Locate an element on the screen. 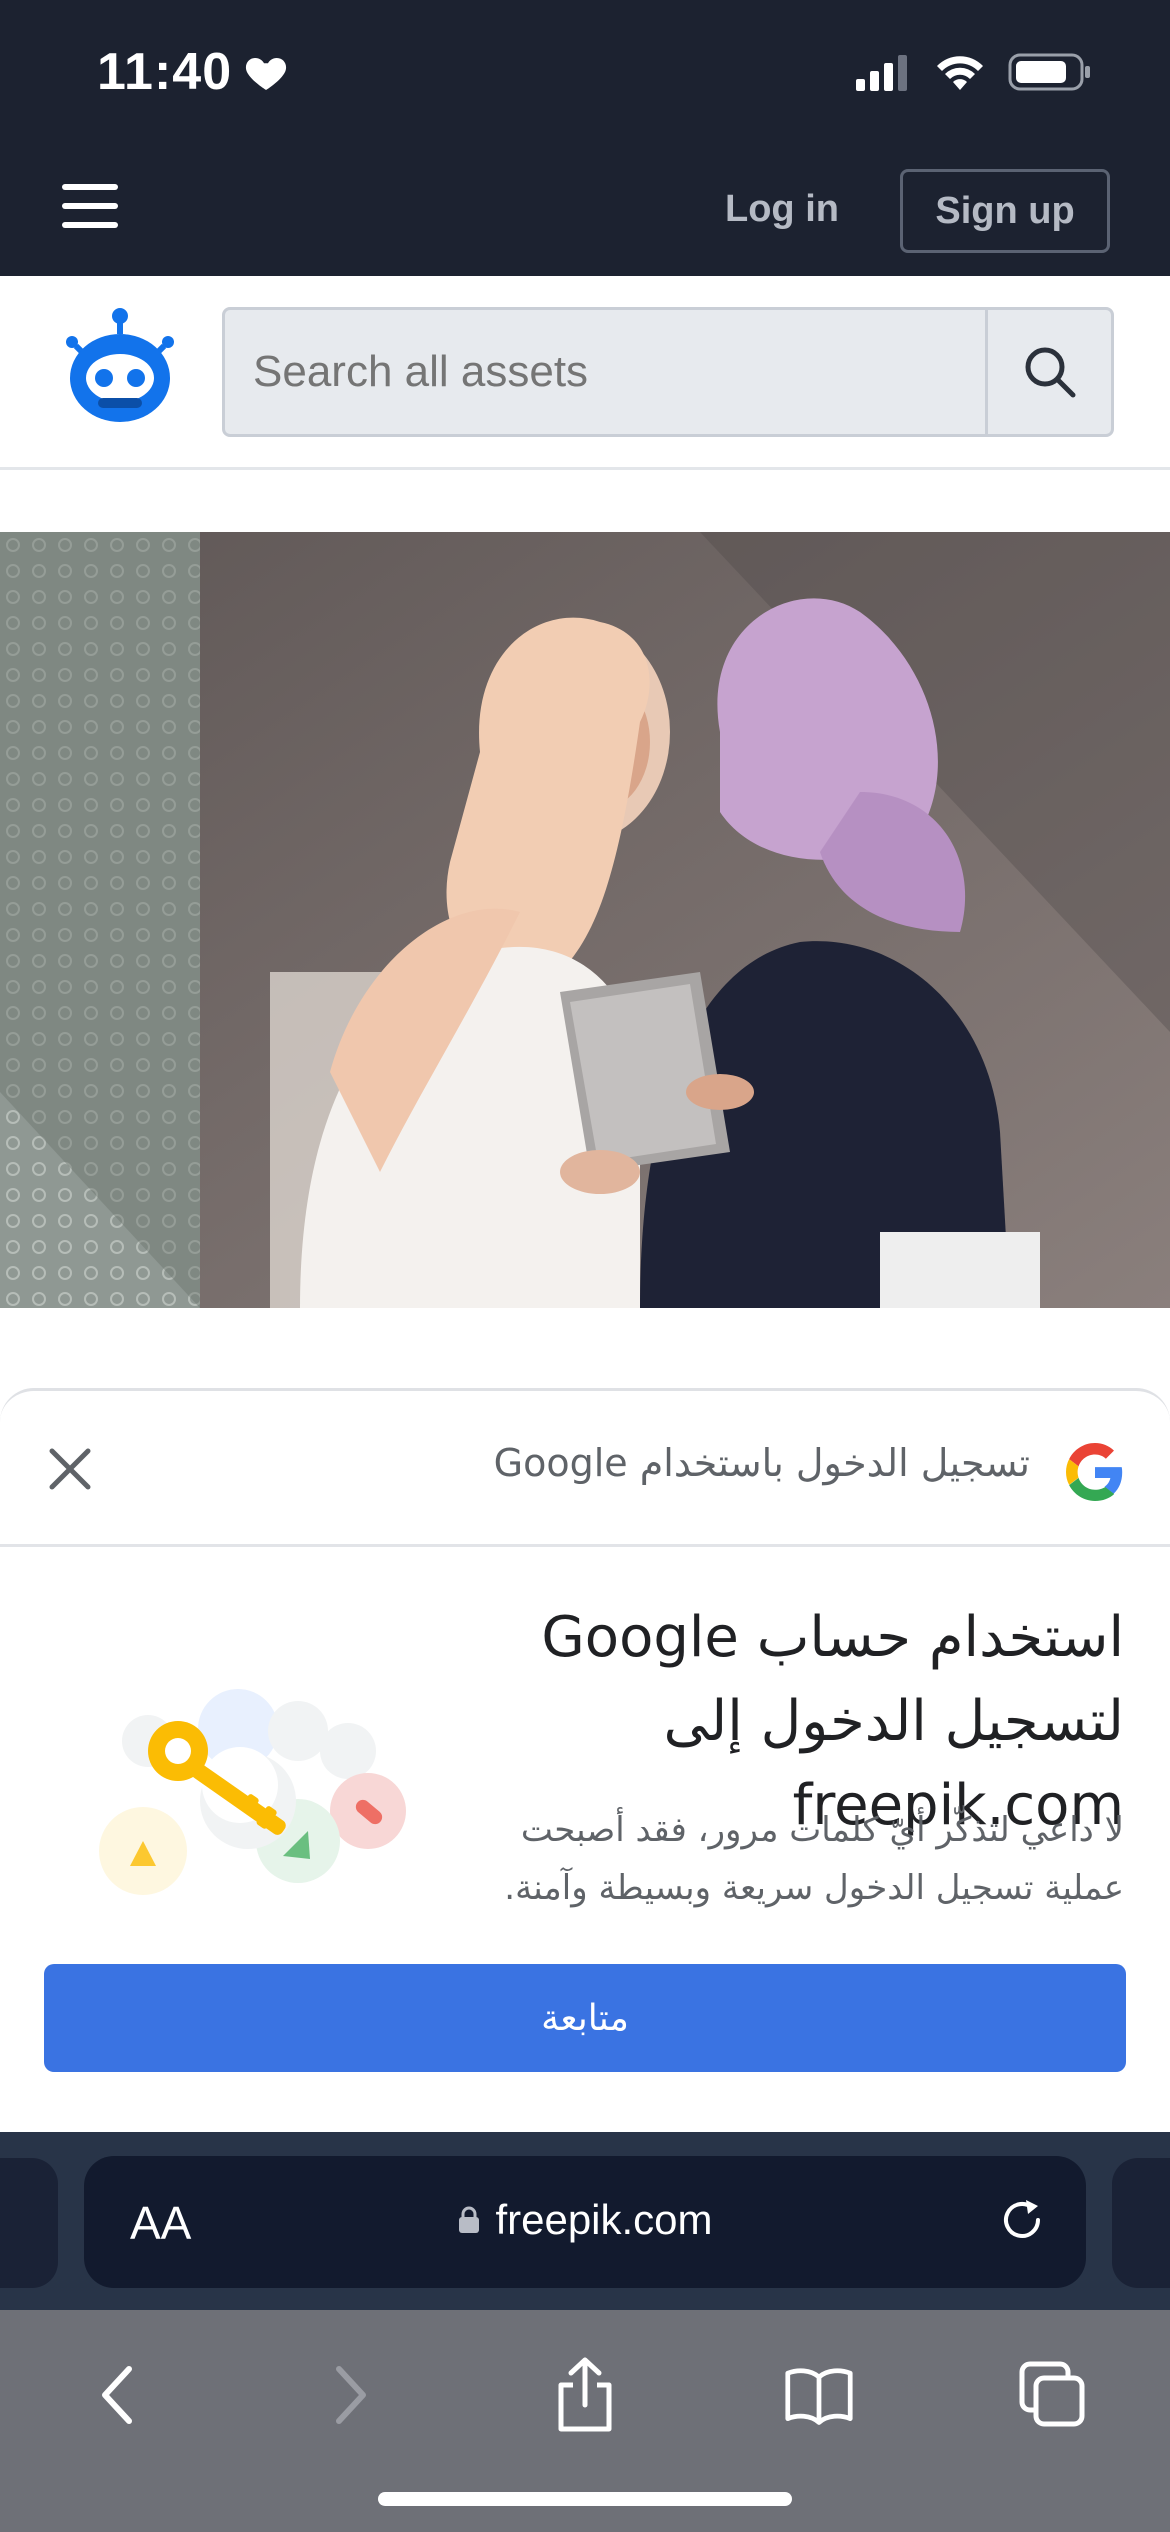 Image resolution: width=1170 pixels, height=2532 pixels. tabs-icon is located at coordinates (1052, 2394).